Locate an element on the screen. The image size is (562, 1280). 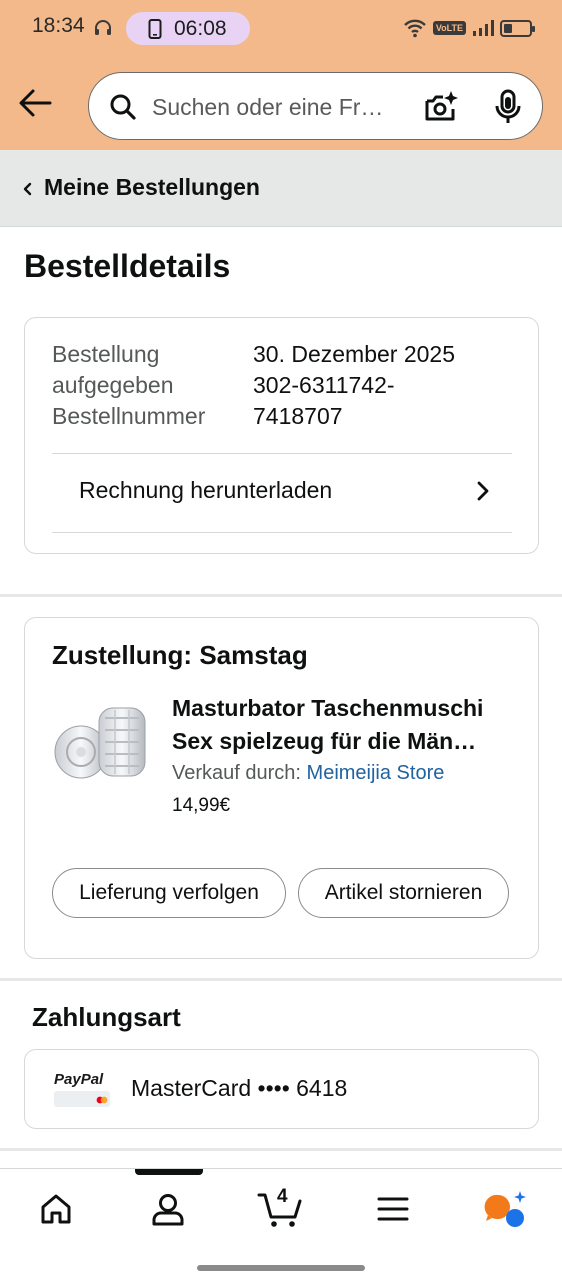
search-icon is located at coordinates (123, 107).